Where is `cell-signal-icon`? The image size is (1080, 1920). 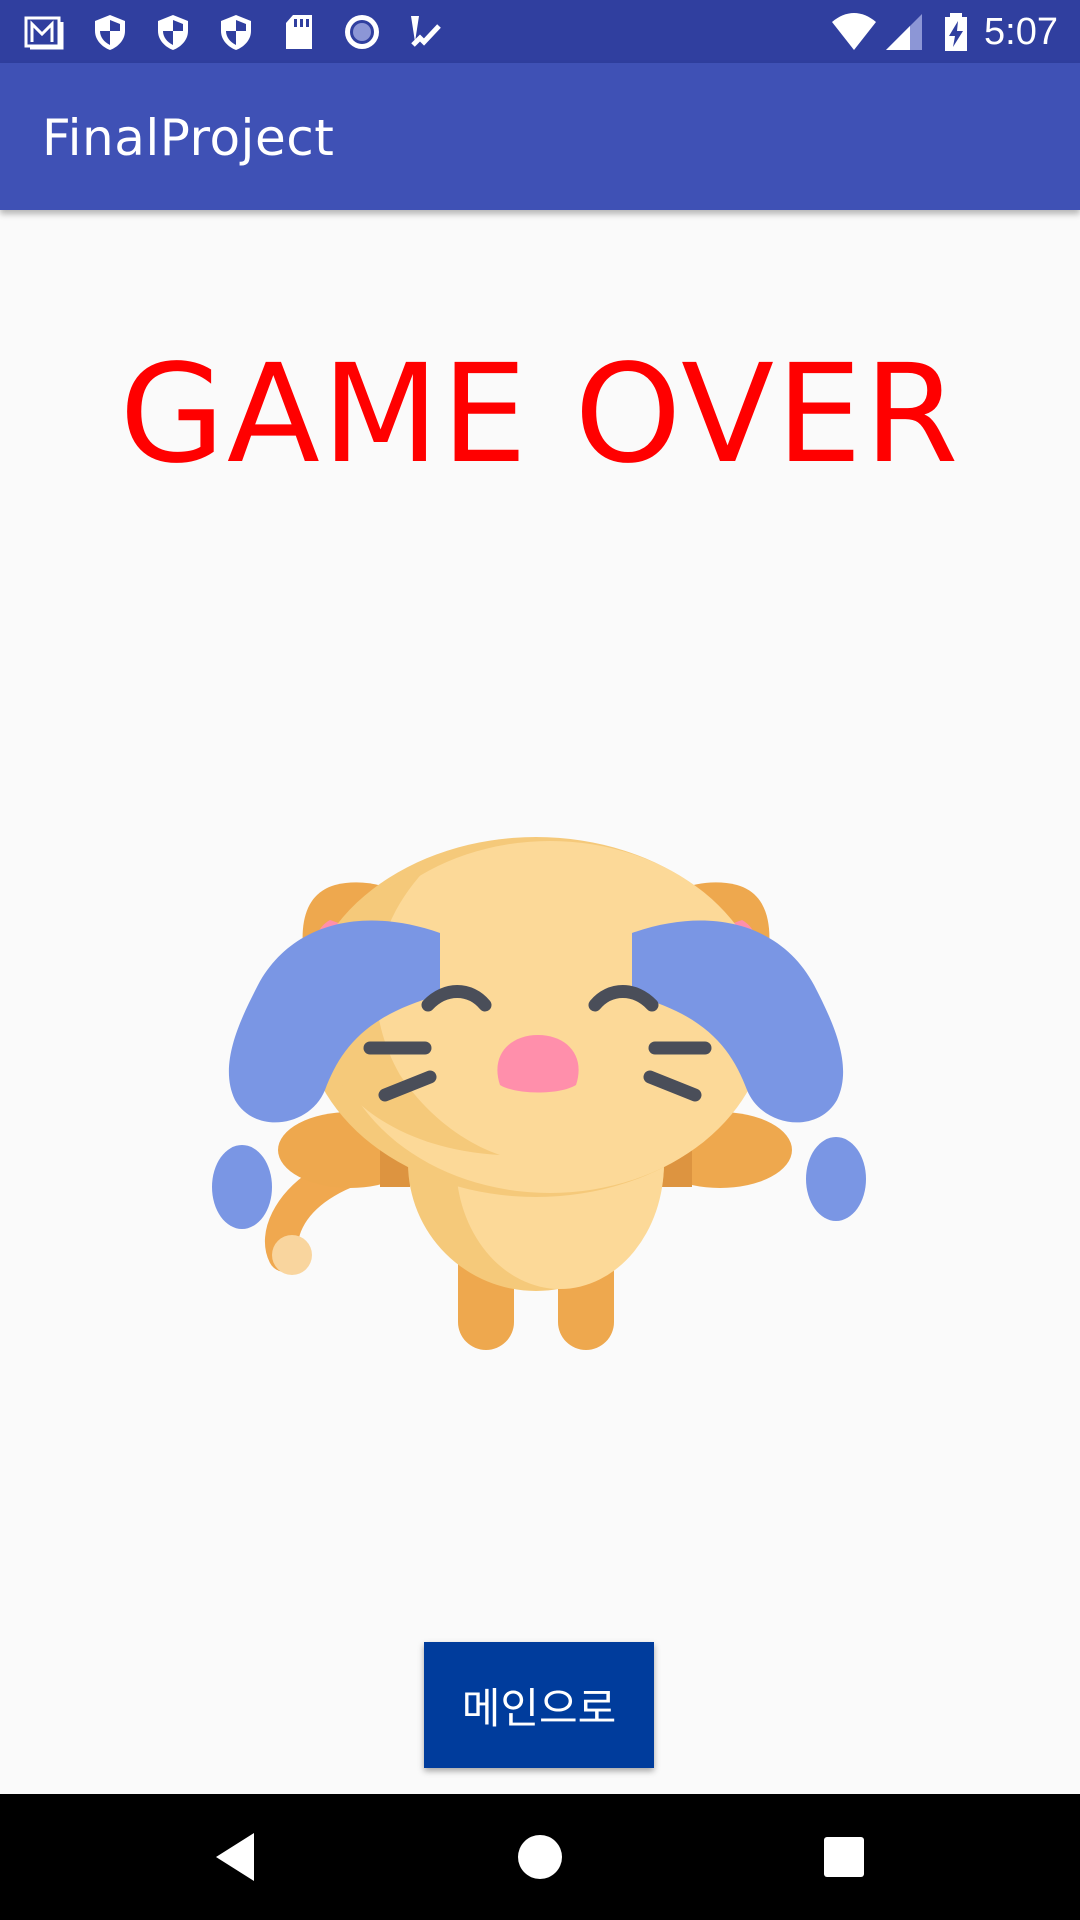
cell-signal-icon is located at coordinates (904, 32).